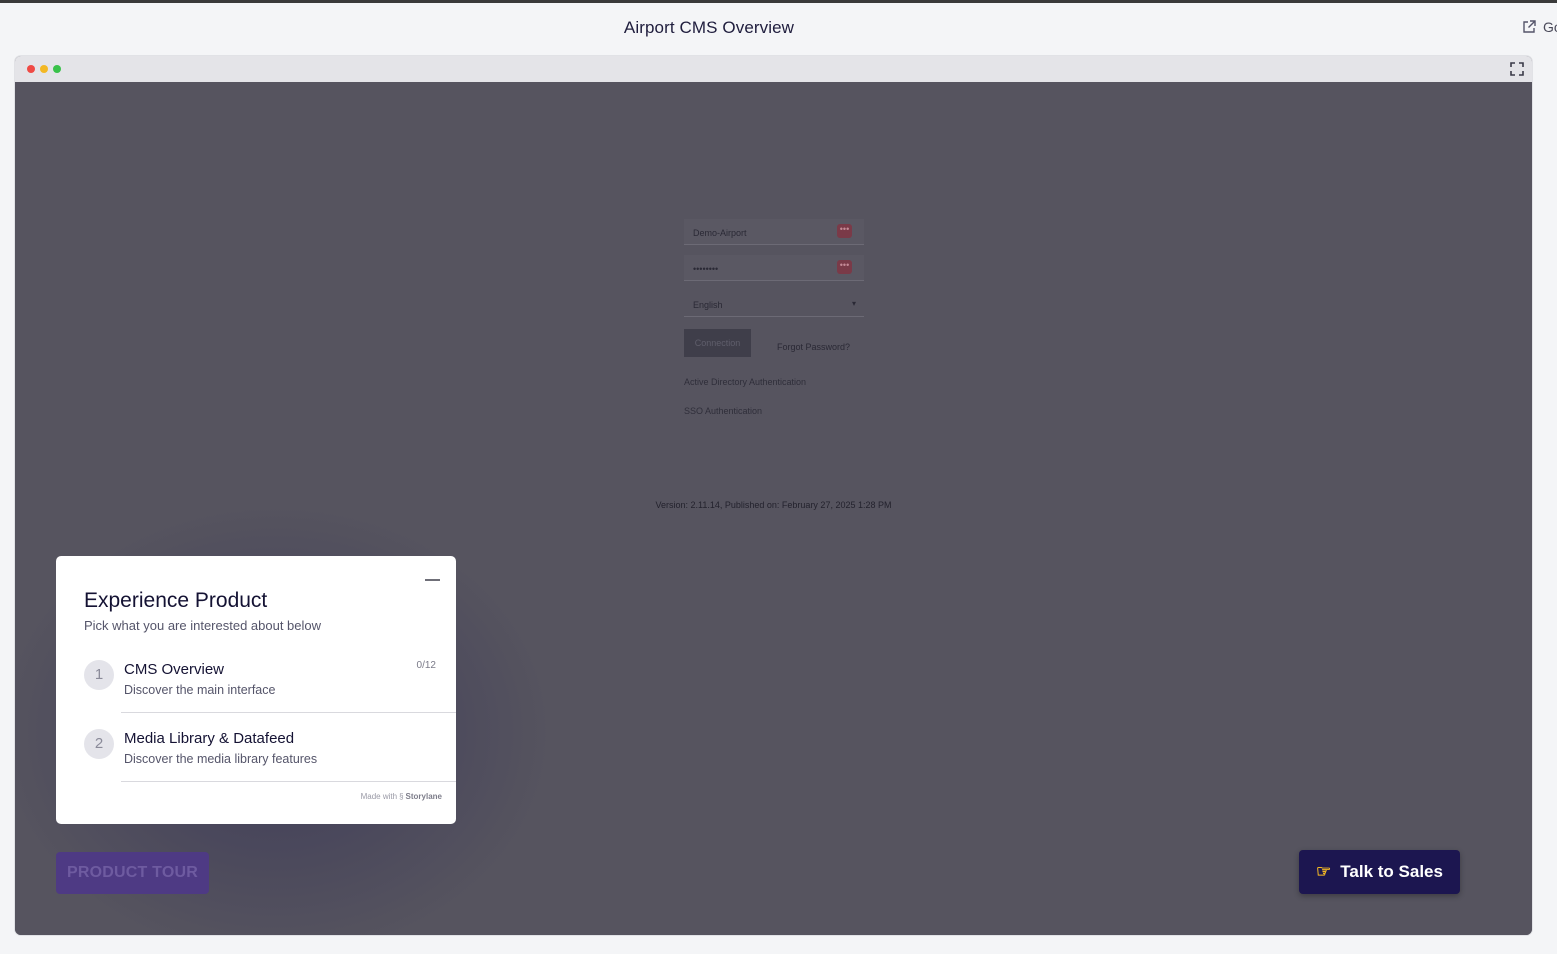 Image resolution: width=1557 pixels, height=954 pixels. Describe the element at coordinates (432, 580) in the screenshot. I see `minimize-icon` at that location.